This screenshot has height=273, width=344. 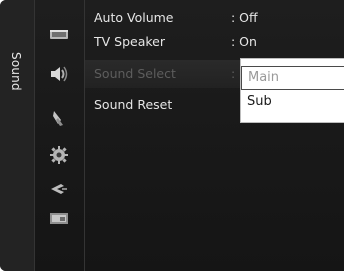 What do you see at coordinates (16, 71) in the screenshot?
I see `category-title: Sound` at bounding box center [16, 71].